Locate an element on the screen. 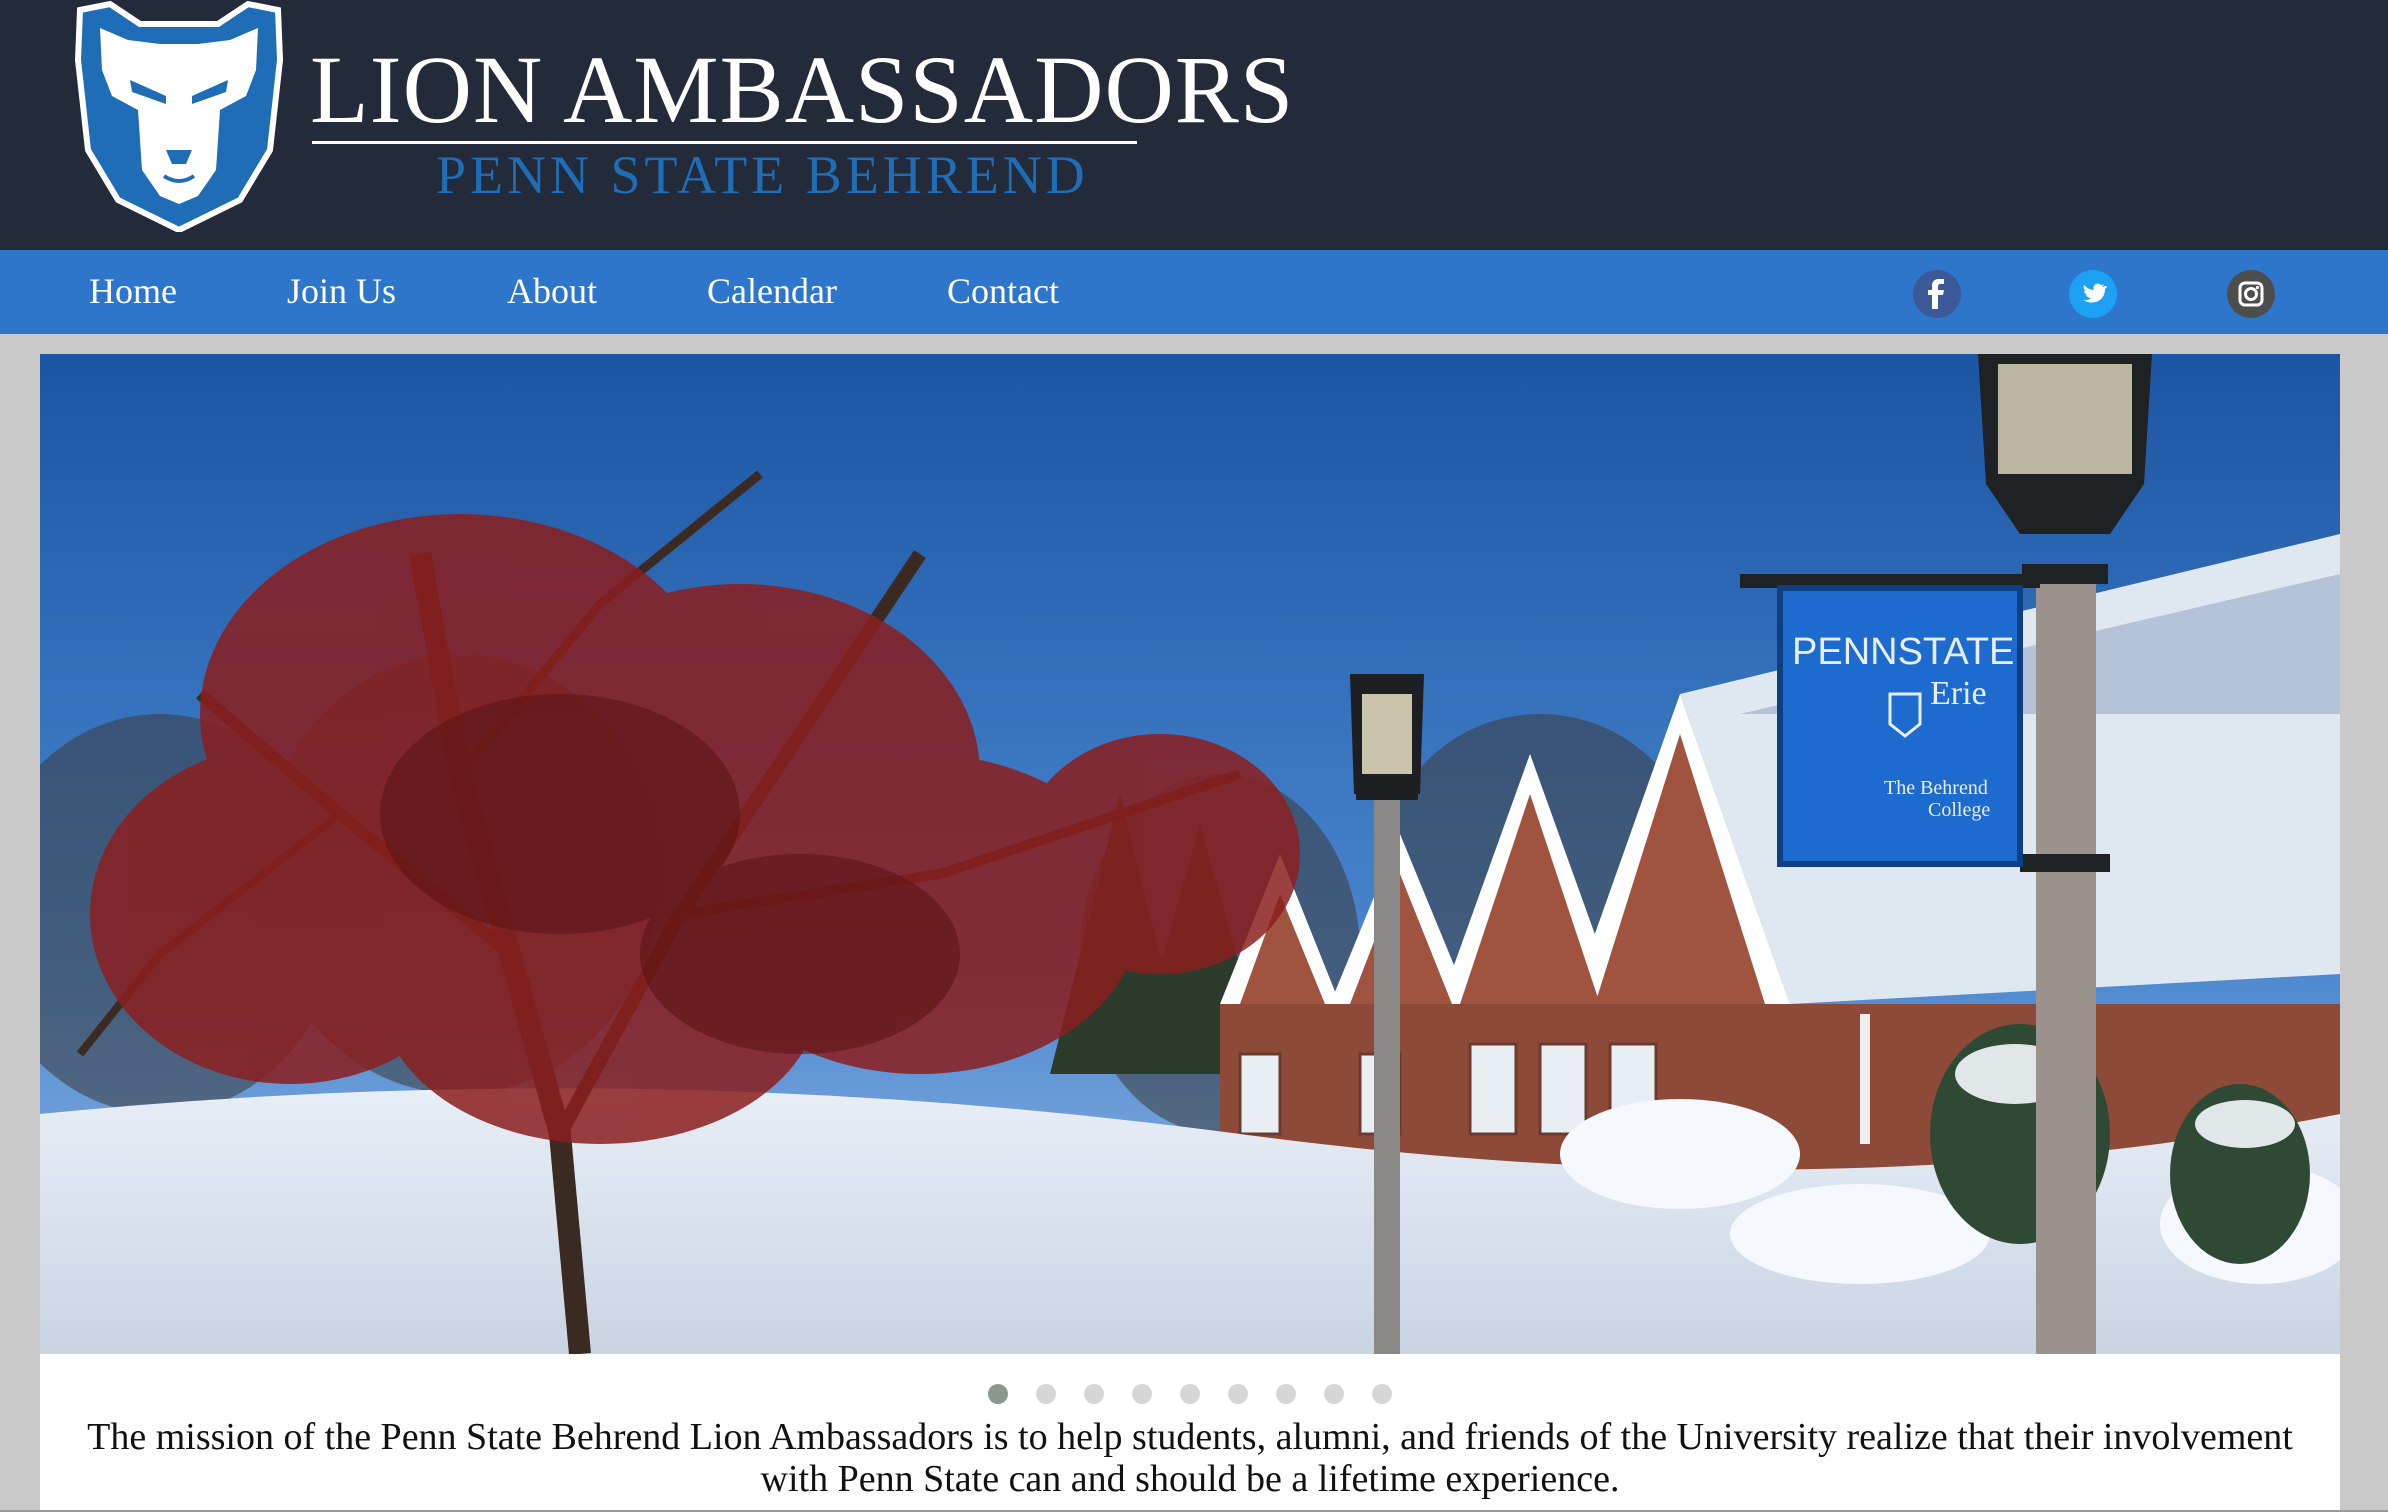  instagram-icon is located at coordinates (2251, 294).